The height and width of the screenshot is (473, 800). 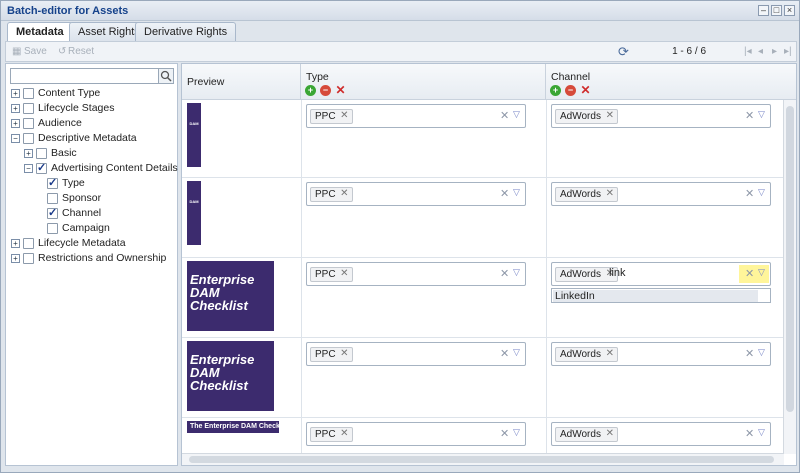 What do you see at coordinates (689, 51) in the screenshot?
I see `pager-text: 1 - 6 / 6` at bounding box center [689, 51].